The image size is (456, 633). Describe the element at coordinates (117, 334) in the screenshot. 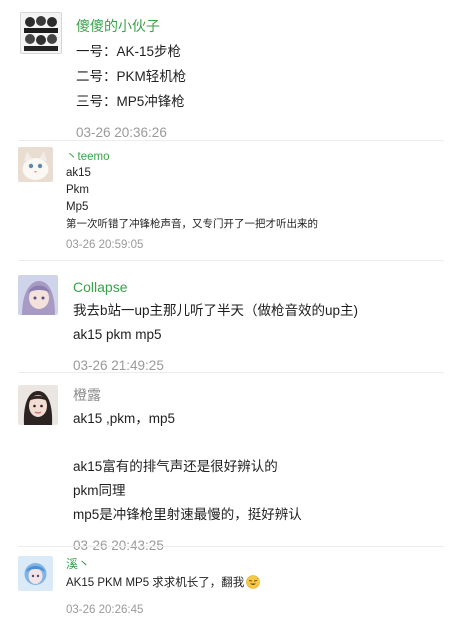

I see `comment-line: ak15 pkm mp5` at that location.